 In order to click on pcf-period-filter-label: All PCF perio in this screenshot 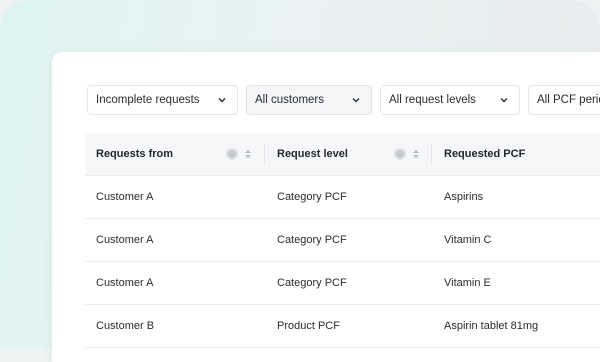, I will do `click(568, 100)`.